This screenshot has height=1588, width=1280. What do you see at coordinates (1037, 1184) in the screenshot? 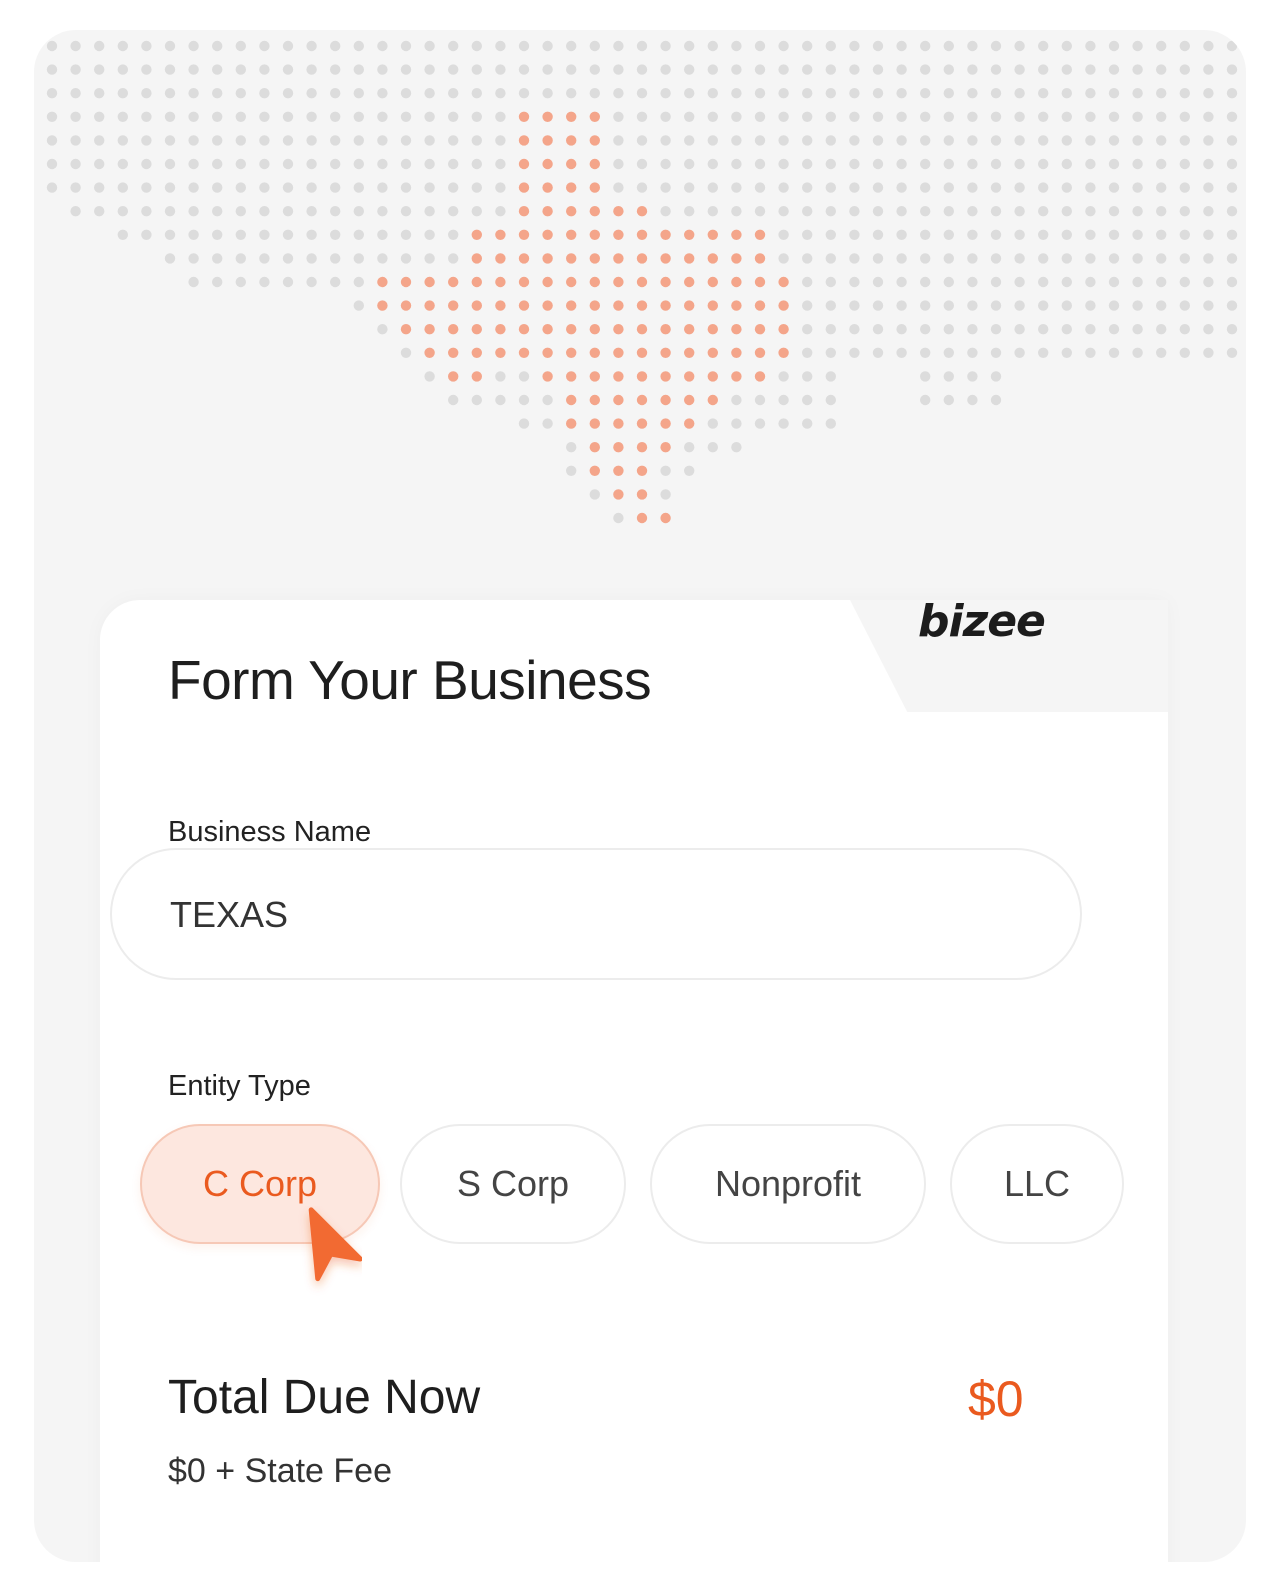
I see `entity-chip-llc: LLC` at bounding box center [1037, 1184].